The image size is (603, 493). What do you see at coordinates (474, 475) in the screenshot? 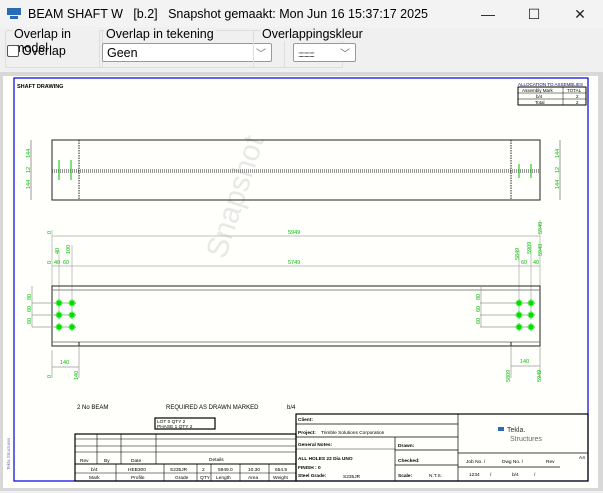
I see `svg-text: 1234` at bounding box center [474, 475].